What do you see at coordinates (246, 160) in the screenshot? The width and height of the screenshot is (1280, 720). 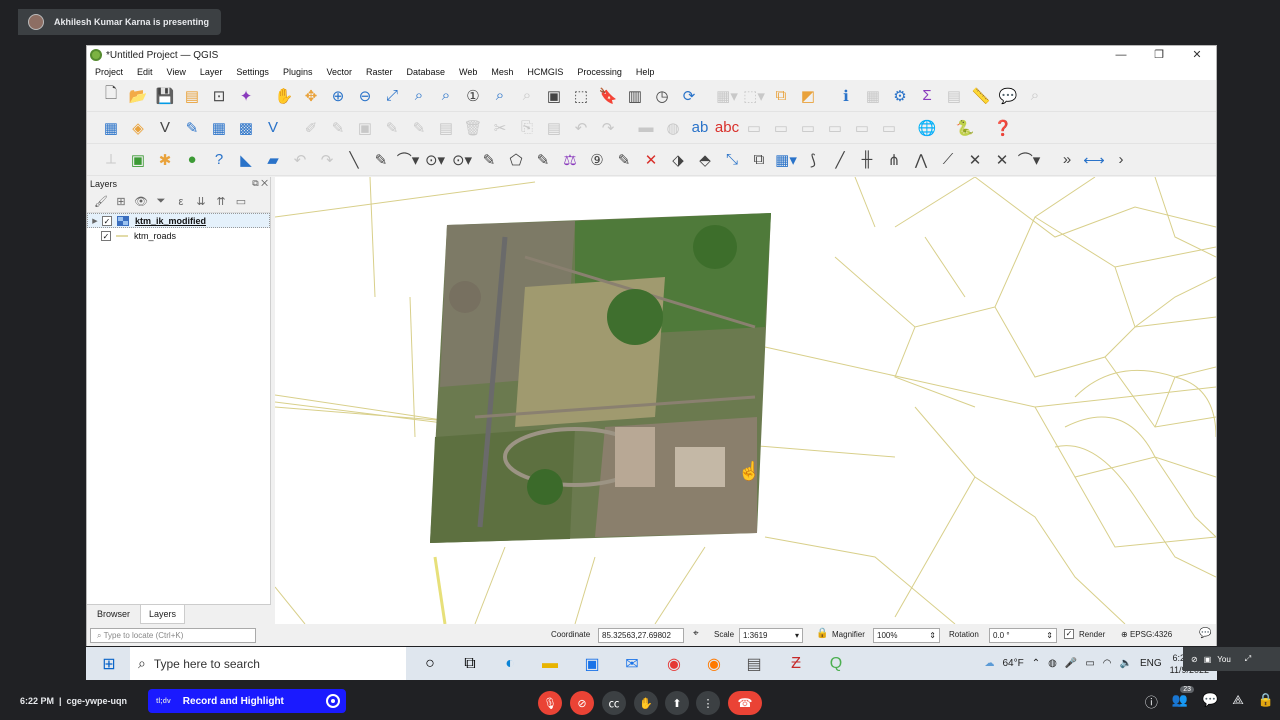 I see `quickmapservices-icon: ◣` at bounding box center [246, 160].